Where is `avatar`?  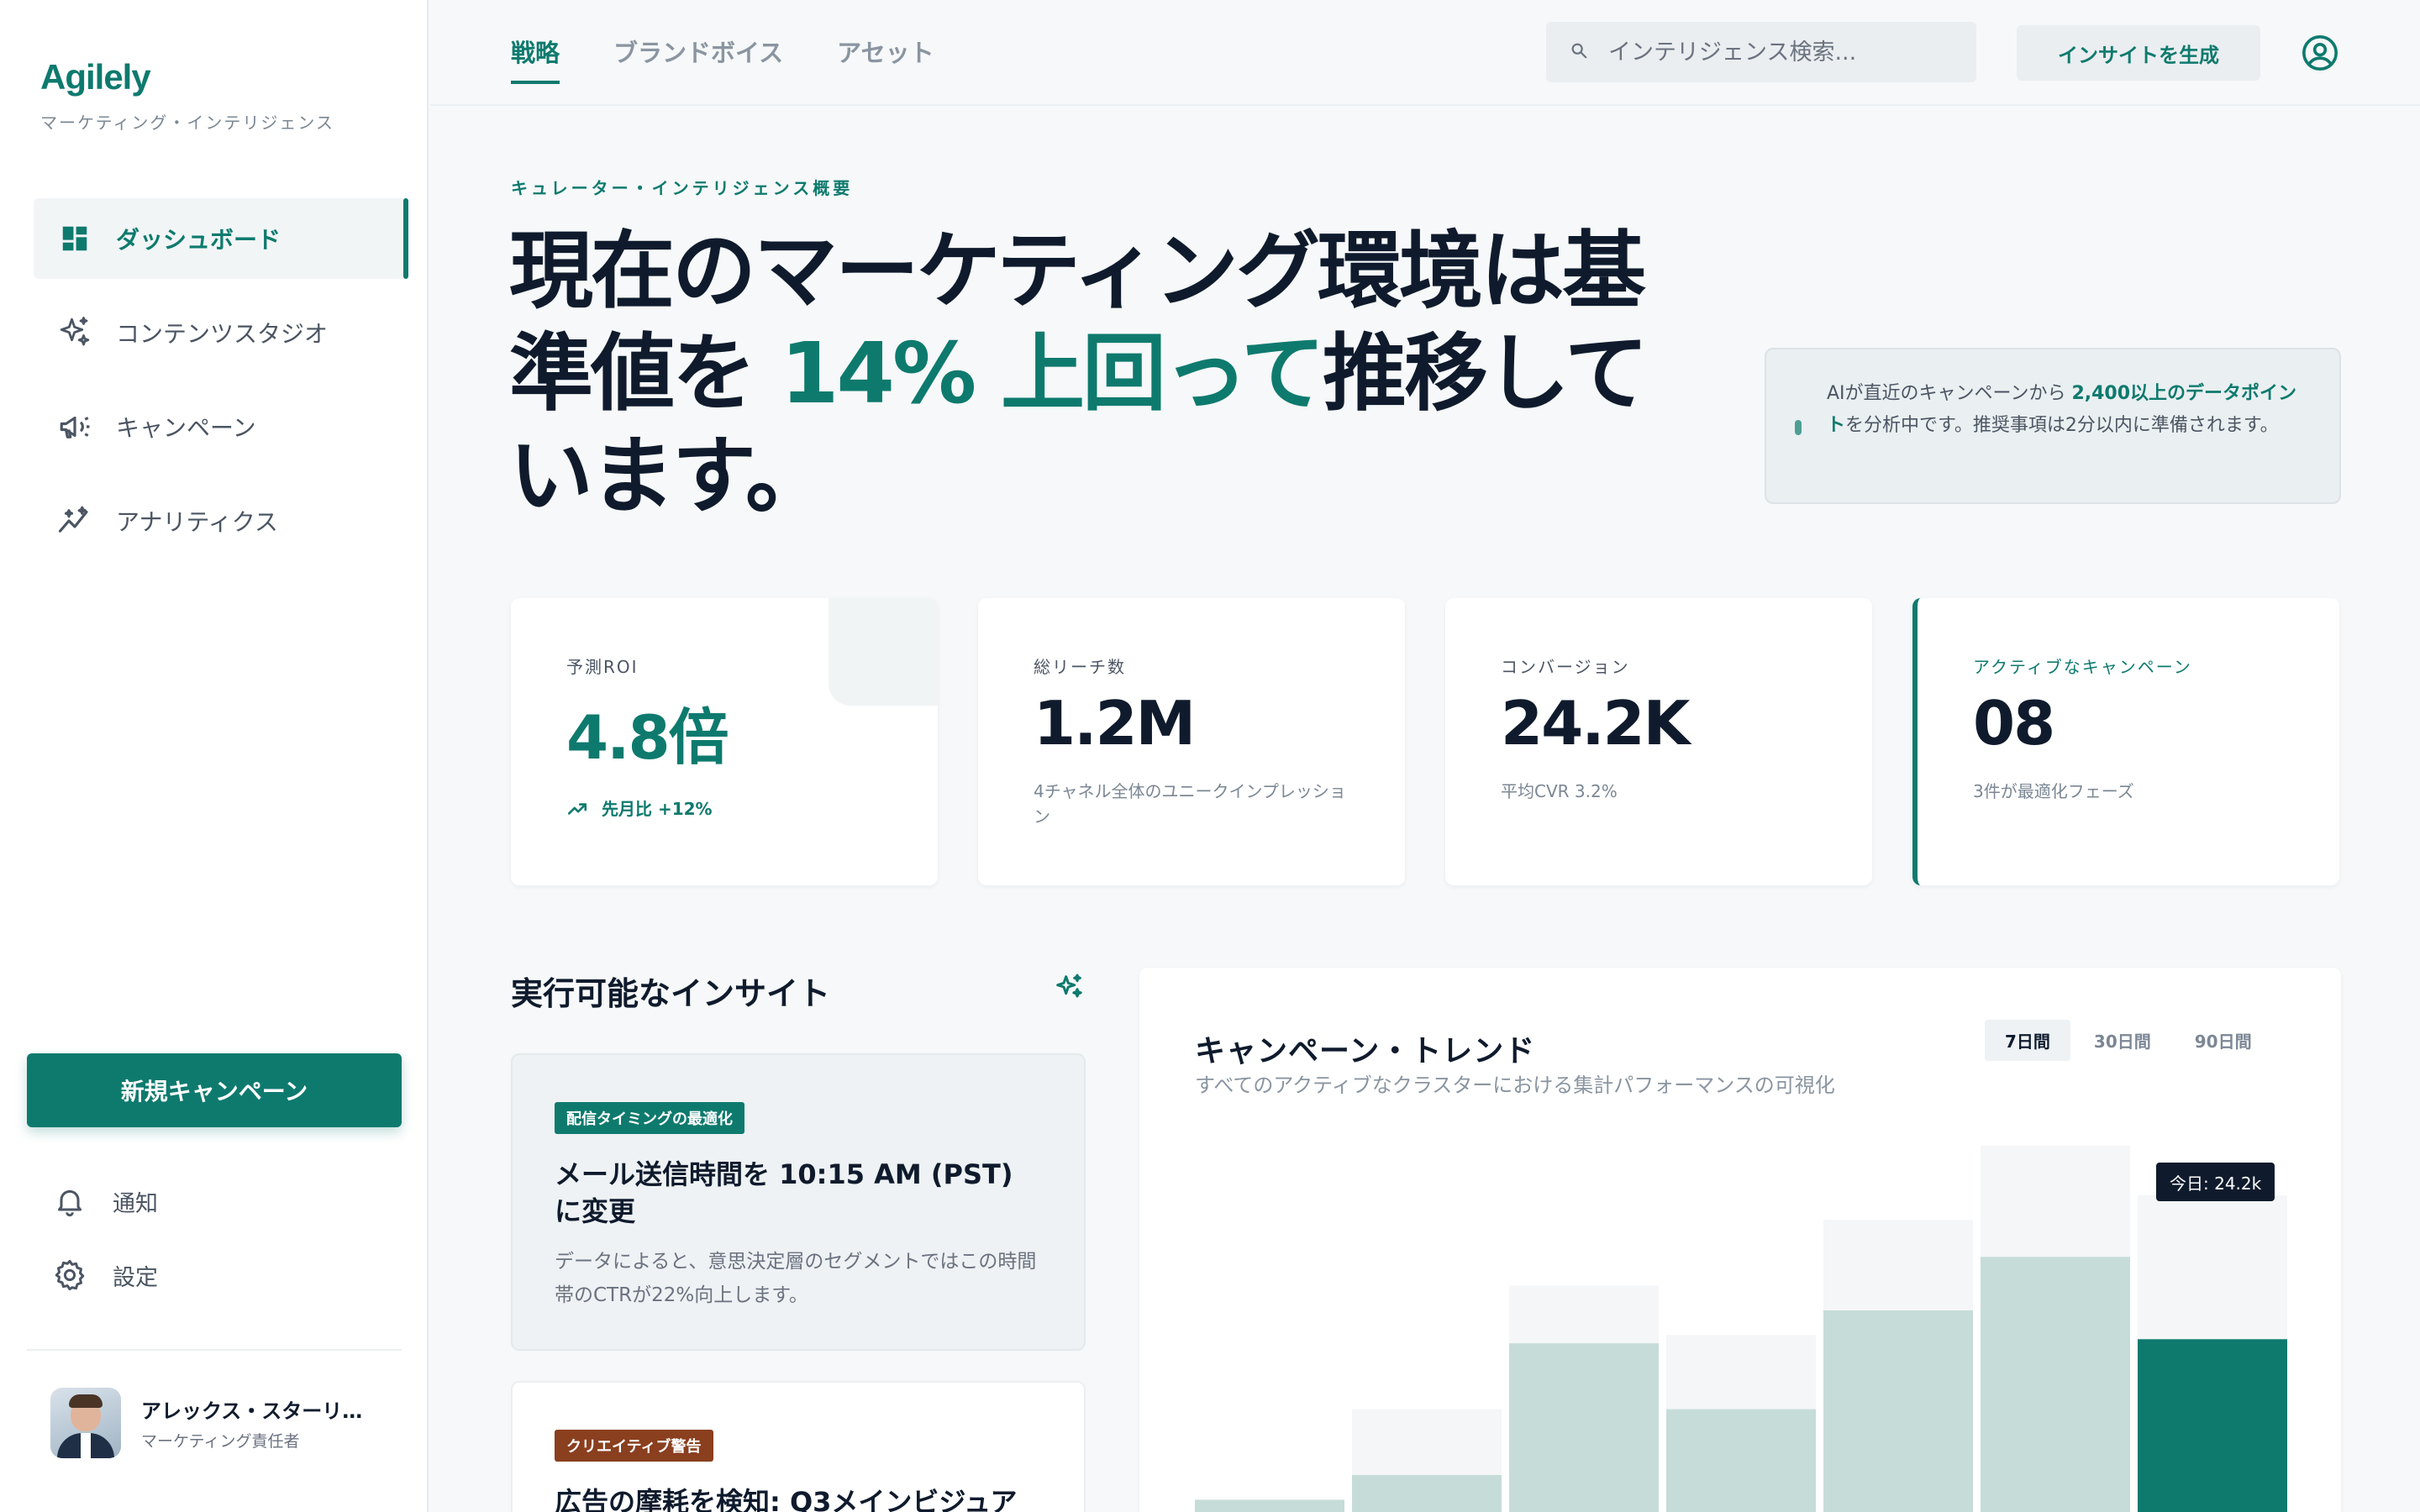 avatar is located at coordinates (85, 1423).